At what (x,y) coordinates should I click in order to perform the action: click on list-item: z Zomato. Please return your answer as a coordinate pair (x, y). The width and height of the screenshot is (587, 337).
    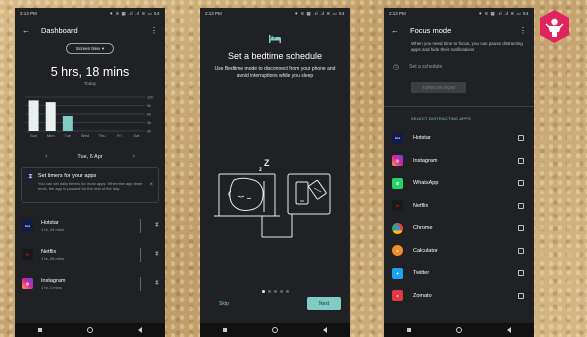
    Looking at the image, I should click on (459, 296).